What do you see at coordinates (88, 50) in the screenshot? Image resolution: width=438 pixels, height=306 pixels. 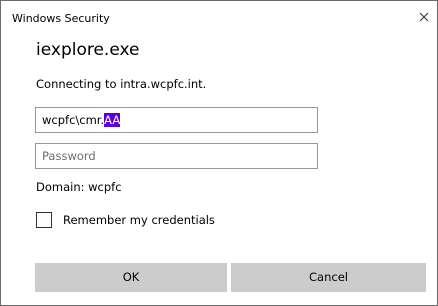 I see `app-title: iexplore.exe` at bounding box center [88, 50].